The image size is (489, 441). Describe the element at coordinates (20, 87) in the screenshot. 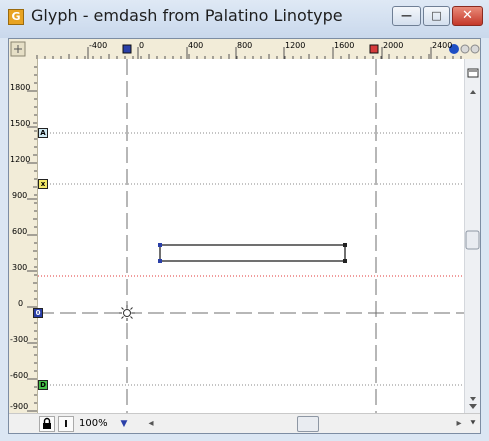

I see `vruler-label: 1800` at that location.